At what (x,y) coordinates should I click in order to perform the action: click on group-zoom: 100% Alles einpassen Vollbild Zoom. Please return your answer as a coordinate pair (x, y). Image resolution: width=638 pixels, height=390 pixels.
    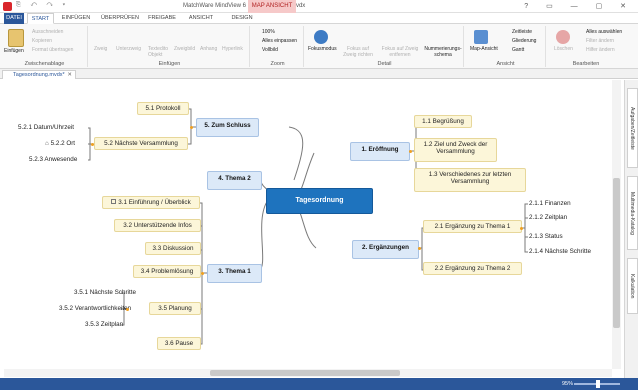
    Looking at the image, I should click on (278, 46).